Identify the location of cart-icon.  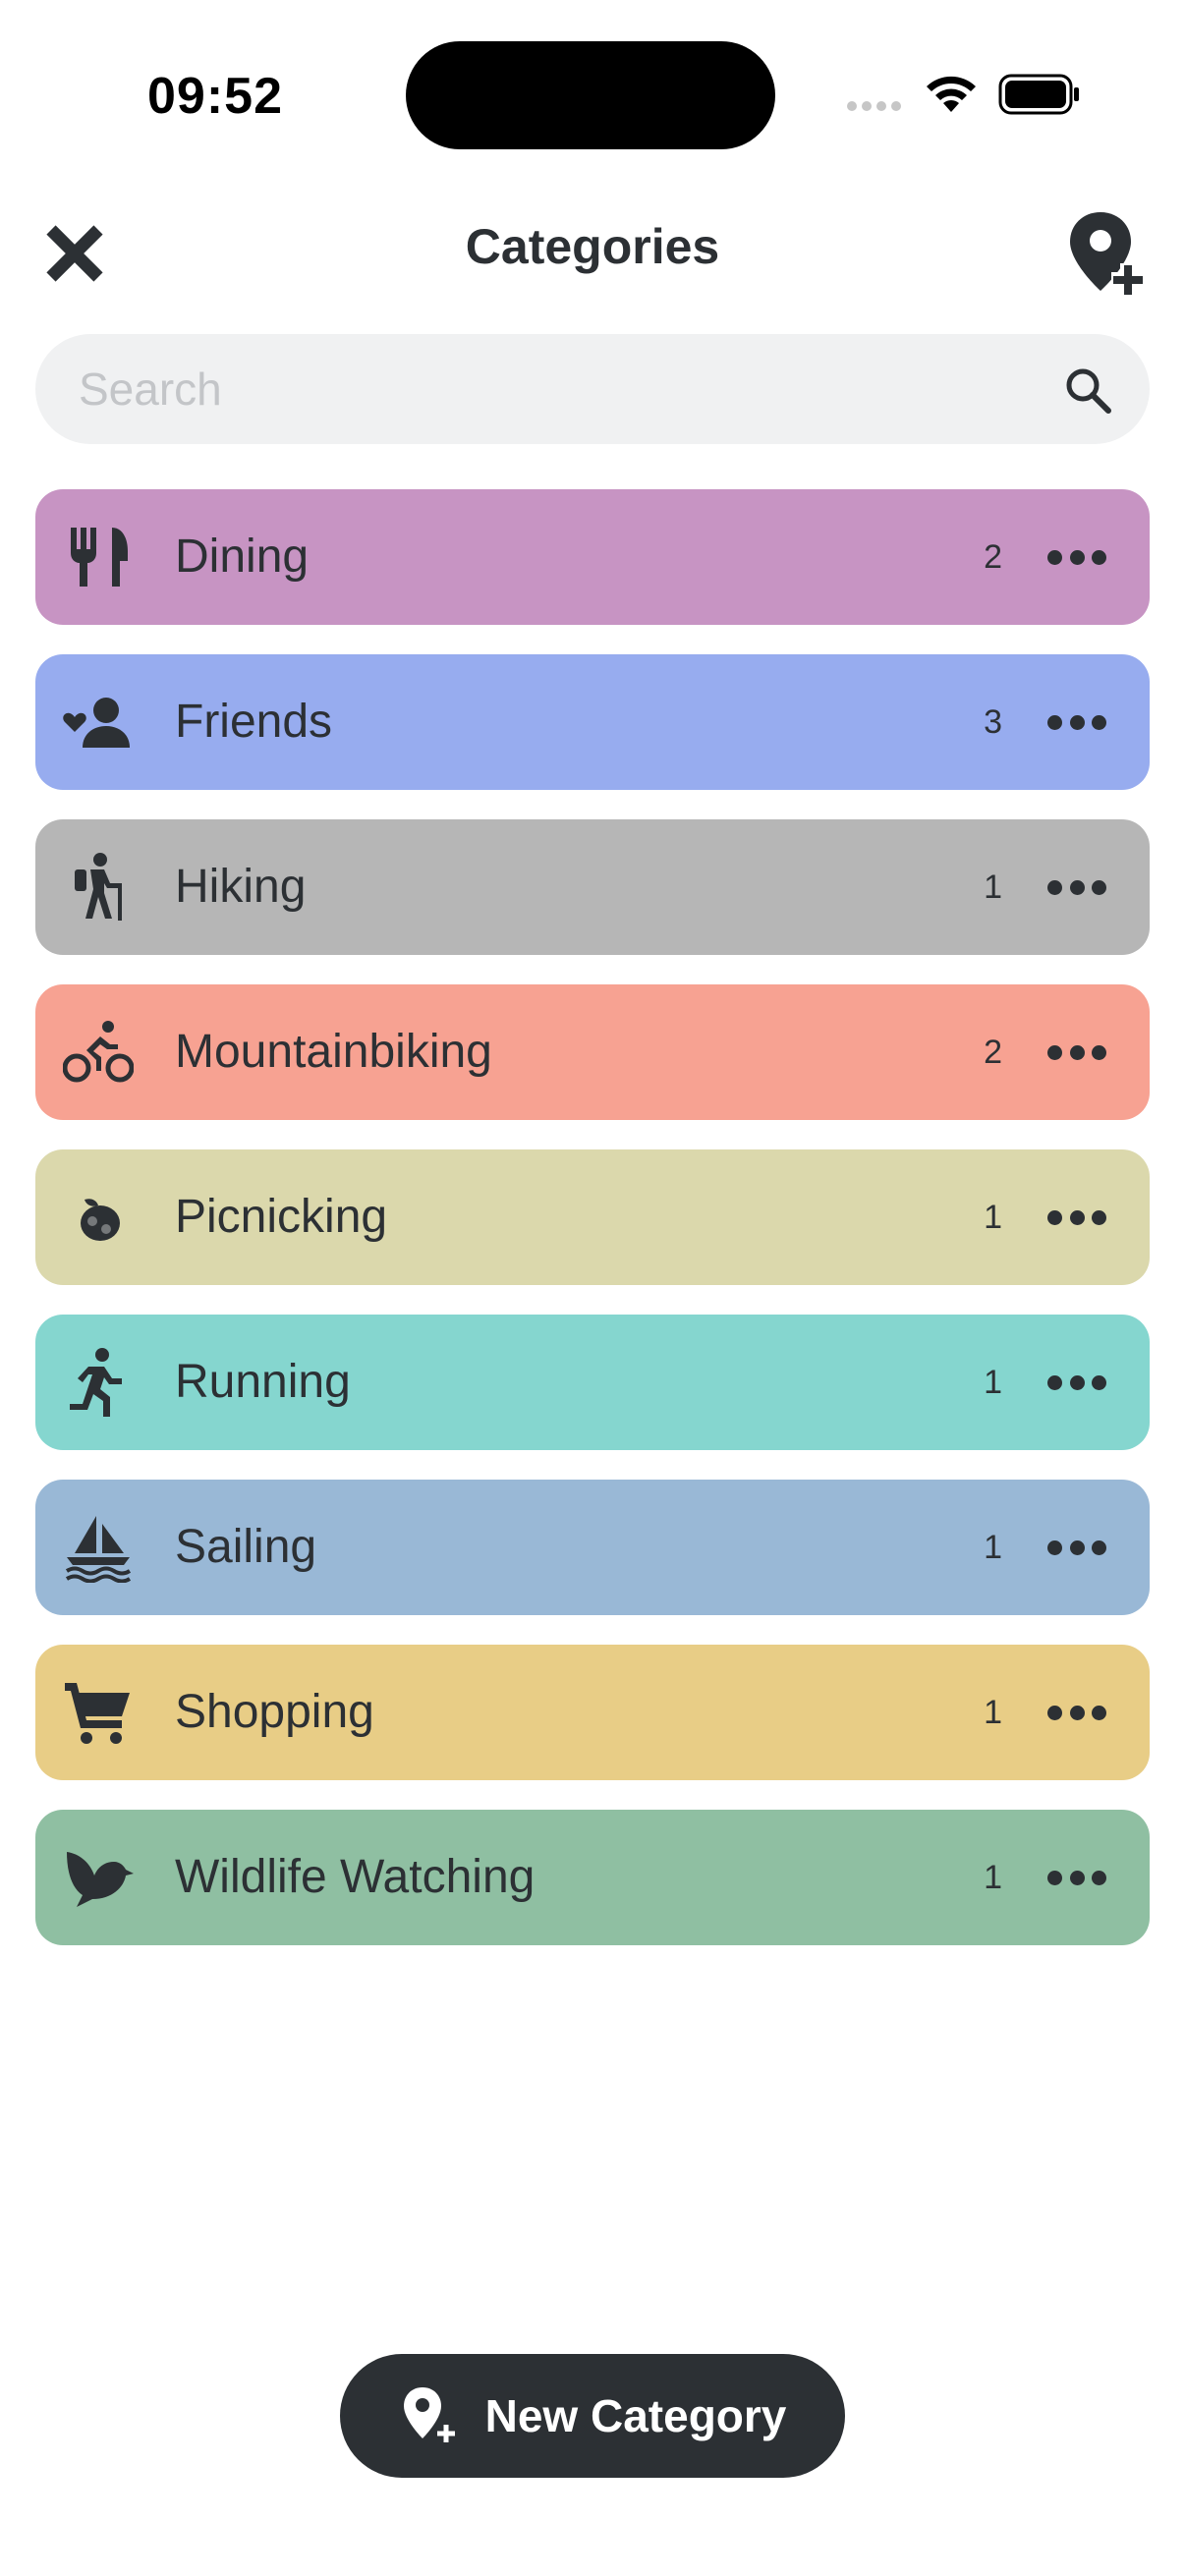
(99, 1712).